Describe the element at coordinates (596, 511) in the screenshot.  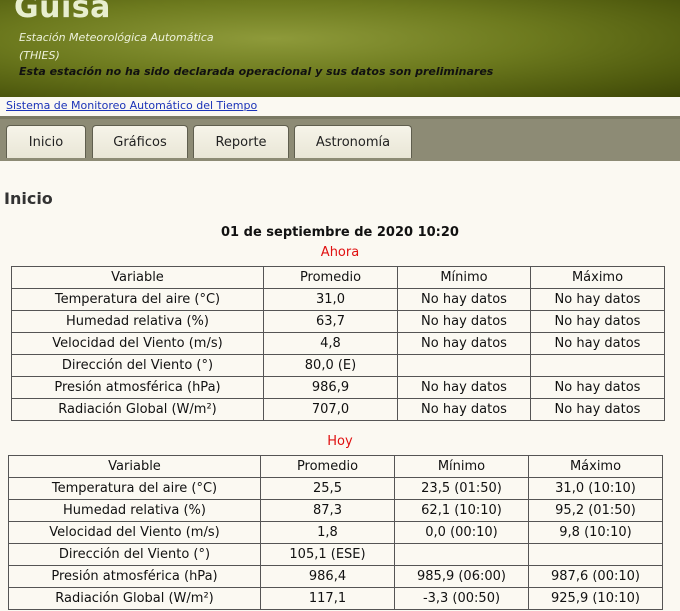
I see `value-cell: 95,2 (01:50)` at that location.